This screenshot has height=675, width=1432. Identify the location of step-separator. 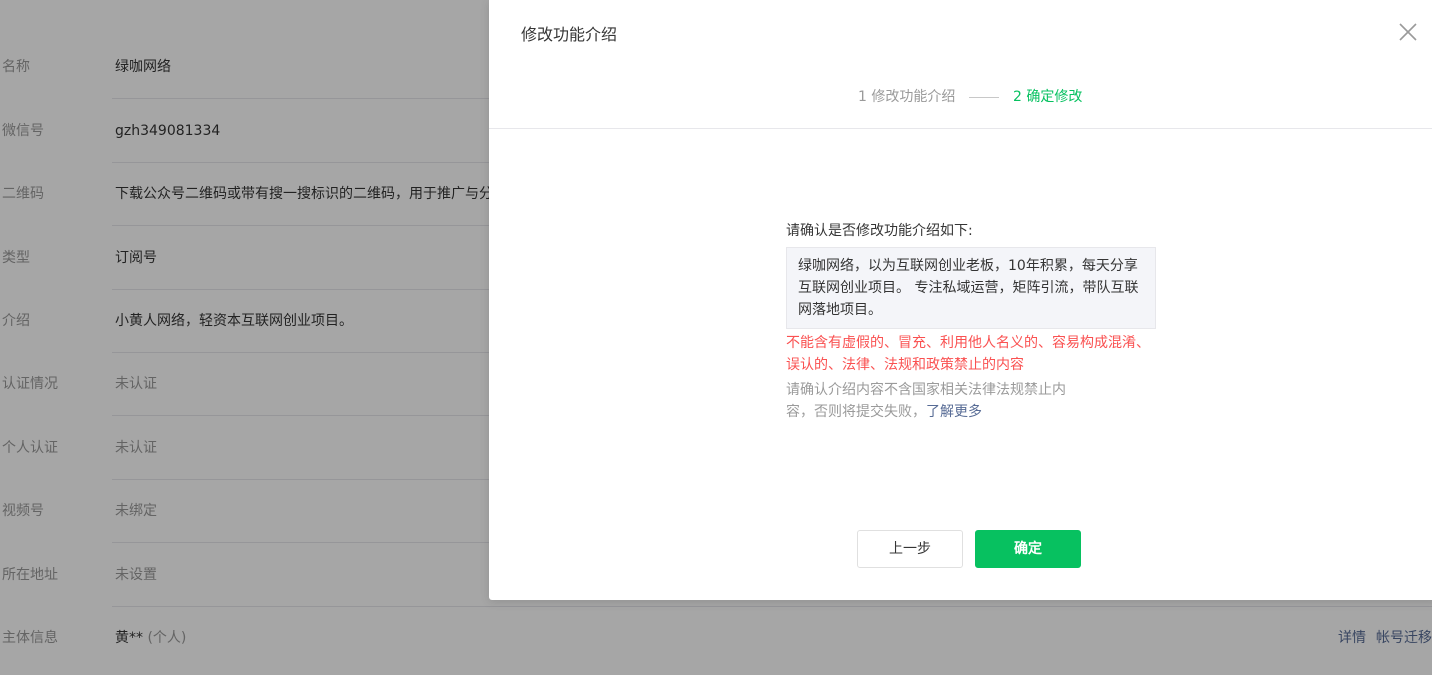
(984, 97).